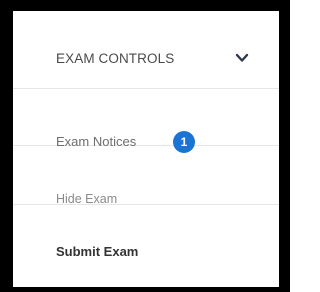 The image size is (320, 292). I want to click on chevron-down-icon, so click(242, 58).